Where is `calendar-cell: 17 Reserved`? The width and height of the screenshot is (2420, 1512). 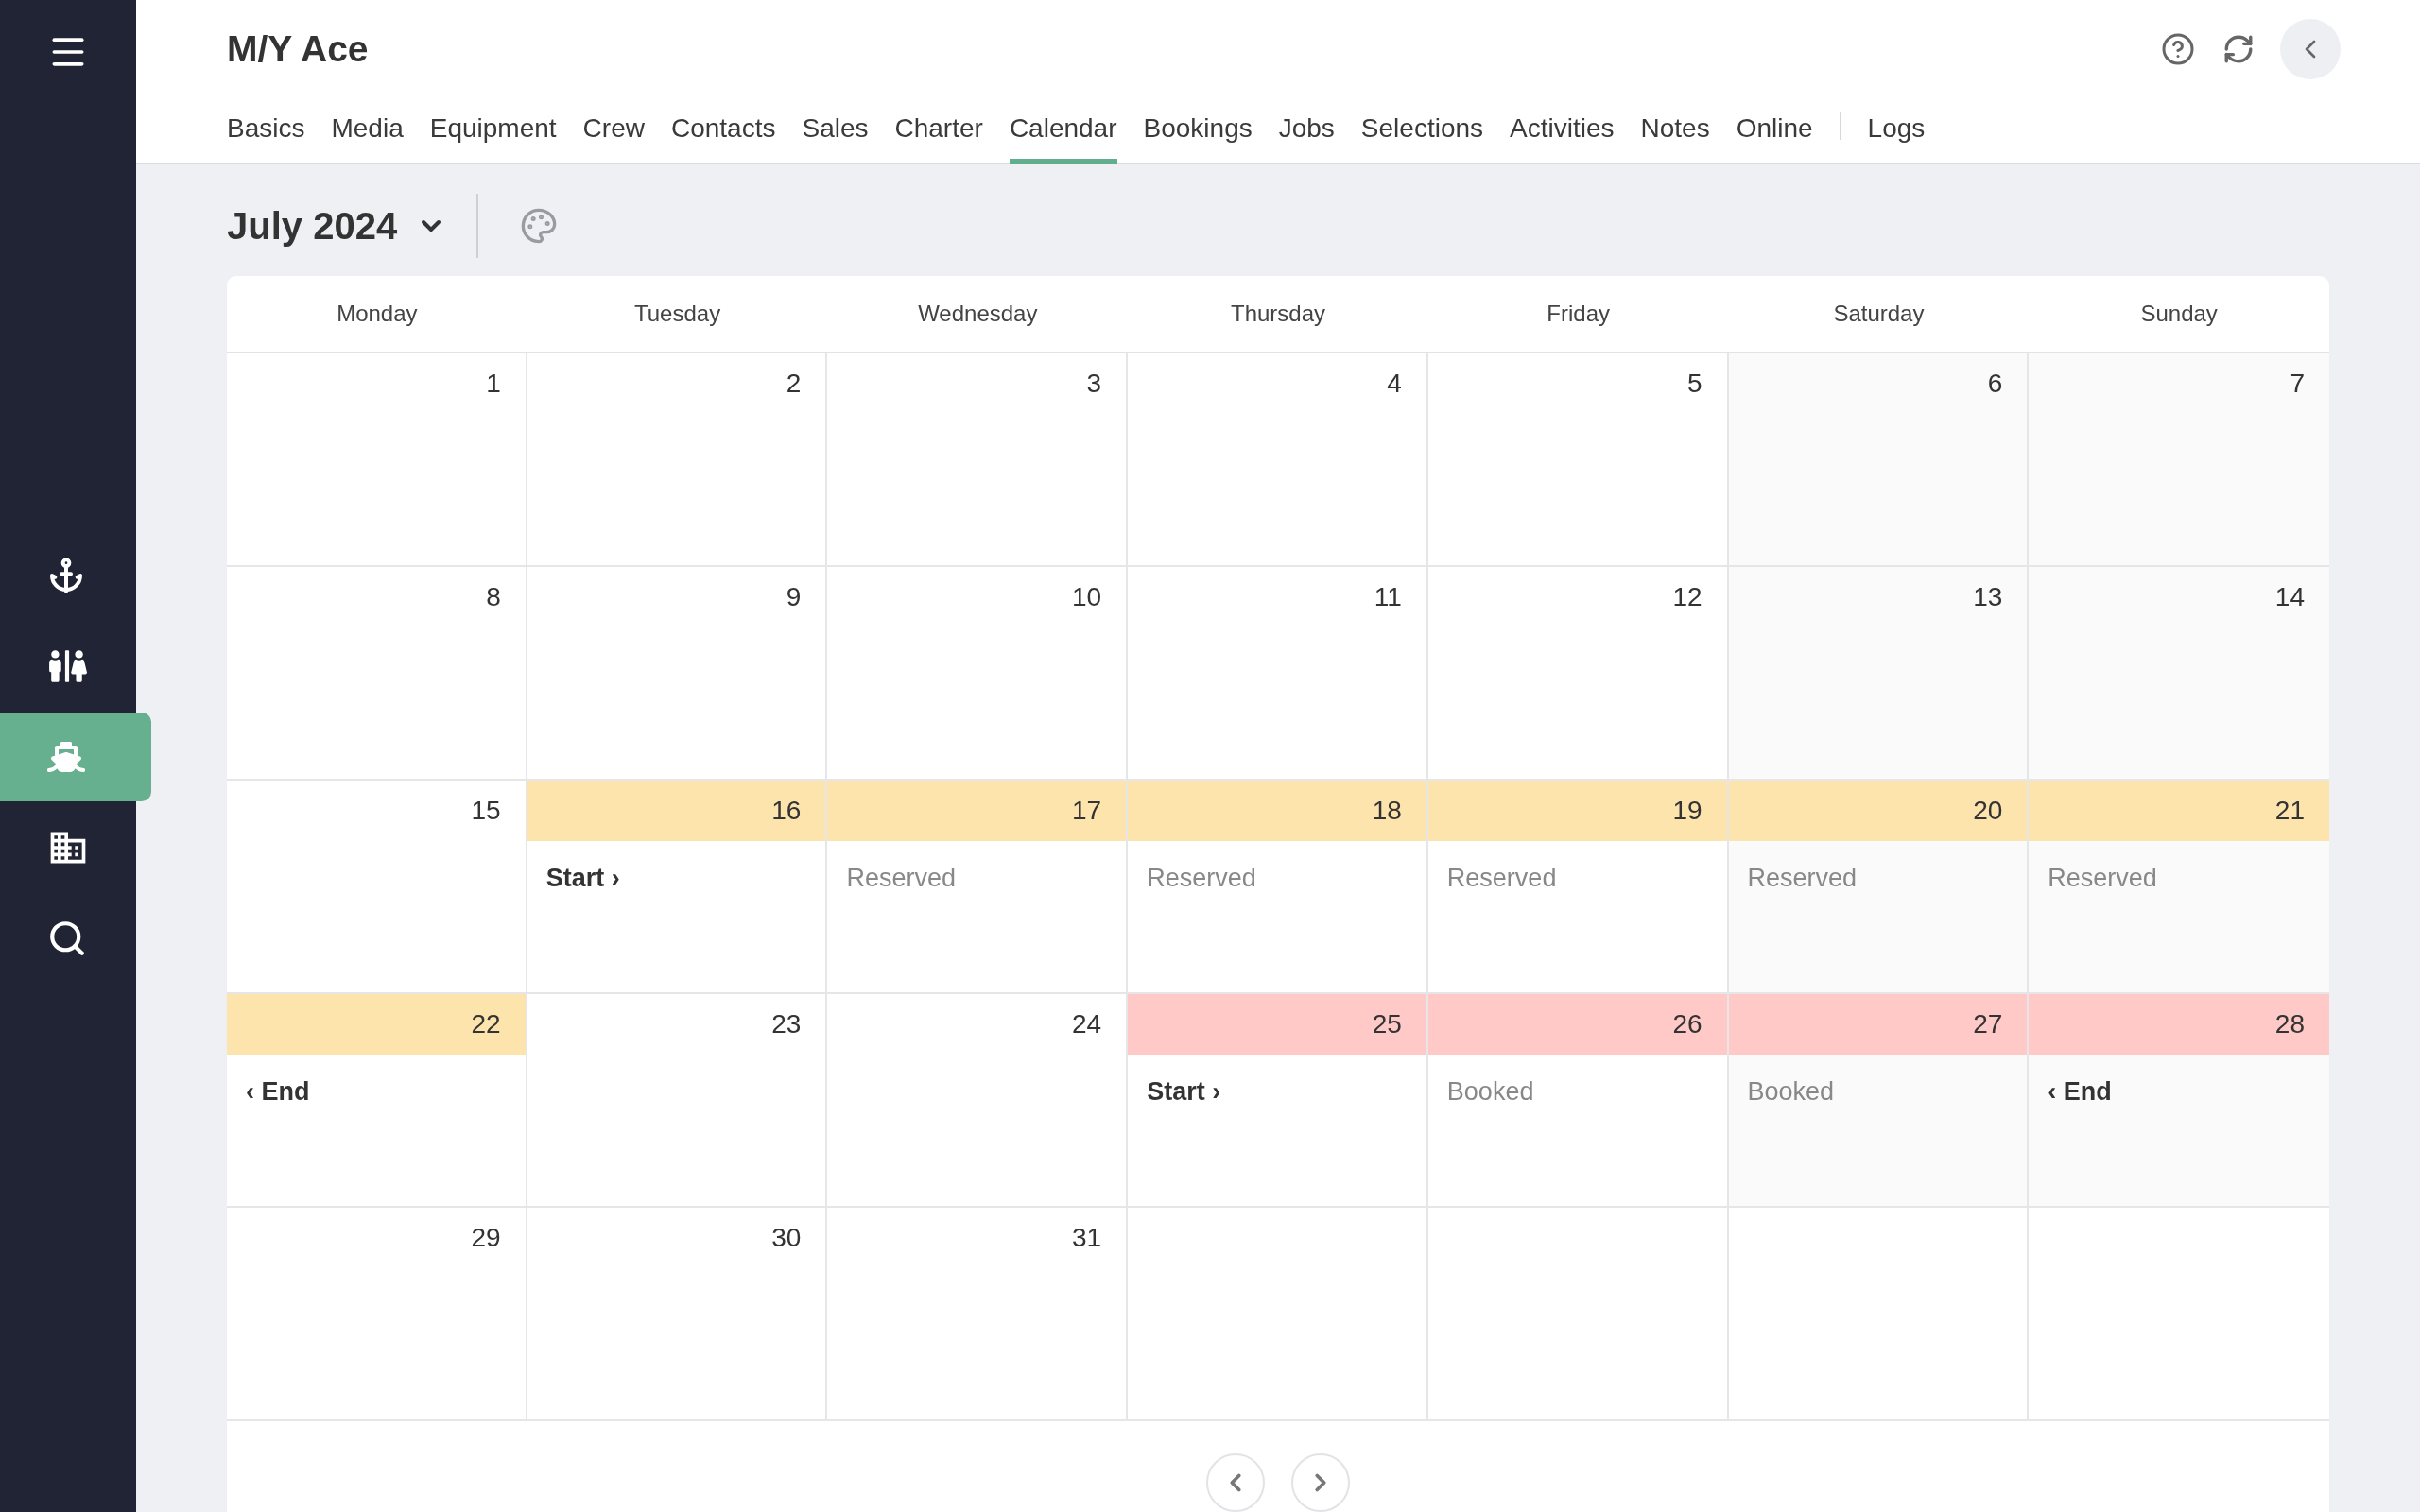 calendar-cell: 17 Reserved is located at coordinates (978, 887).